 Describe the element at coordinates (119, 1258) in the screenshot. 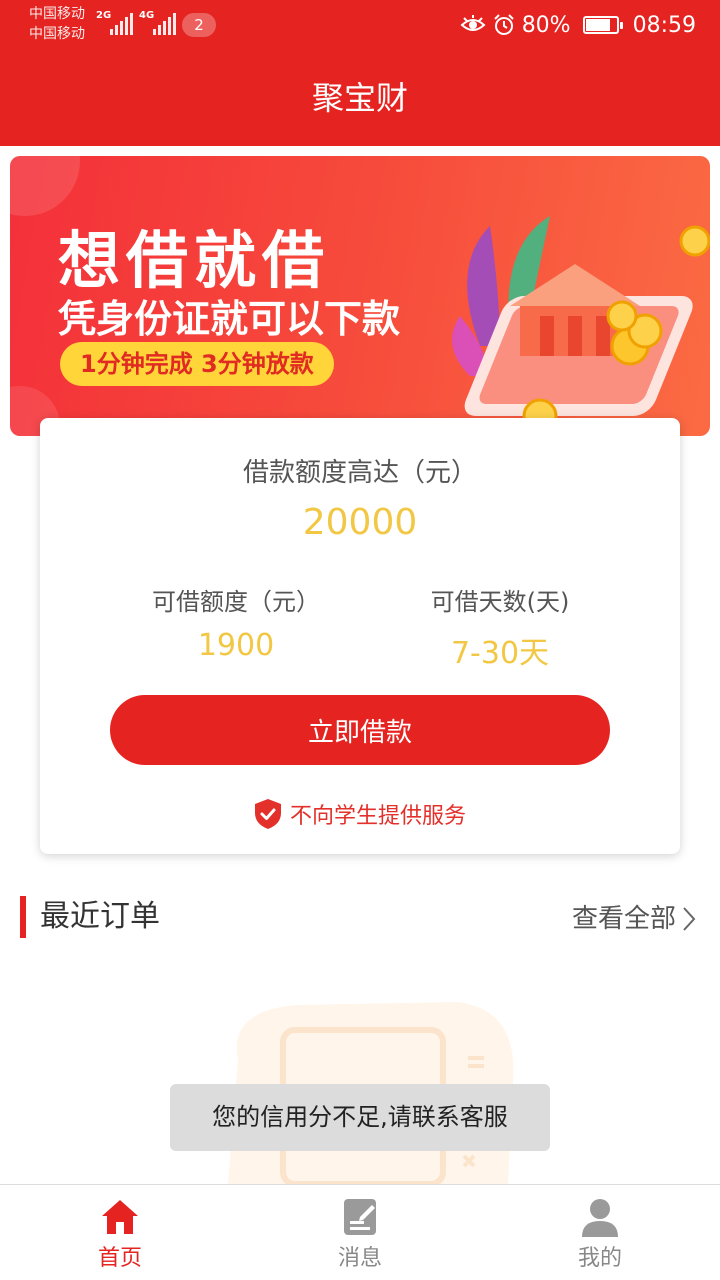

I see `tab-home-label: 首页` at that location.